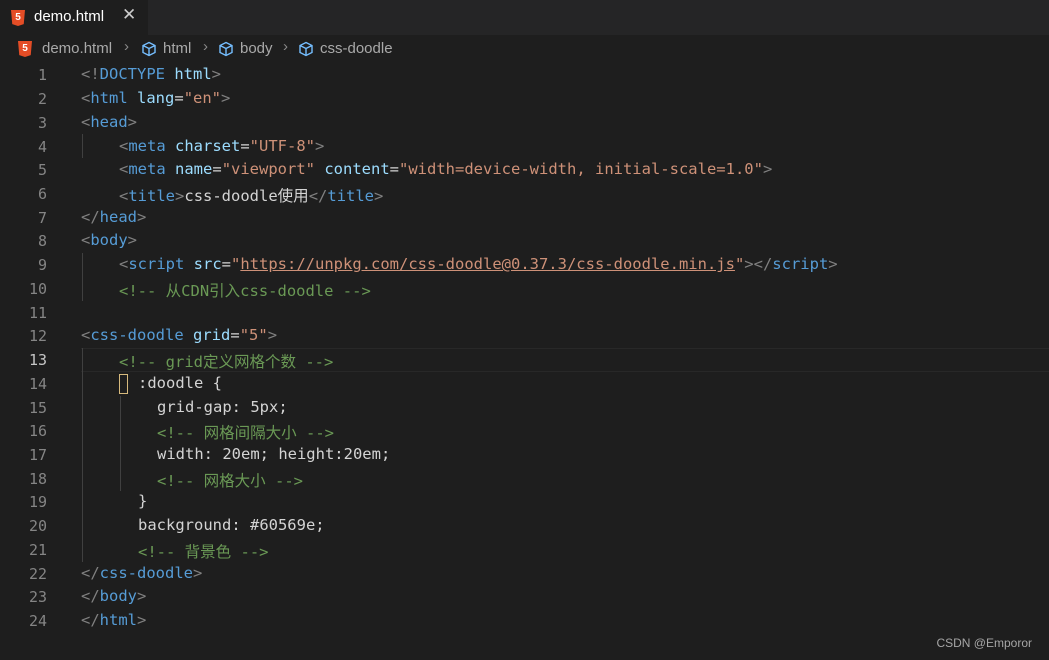 The width and height of the screenshot is (1049, 660). Describe the element at coordinates (109, 240) in the screenshot. I see `code-line: <body>` at that location.